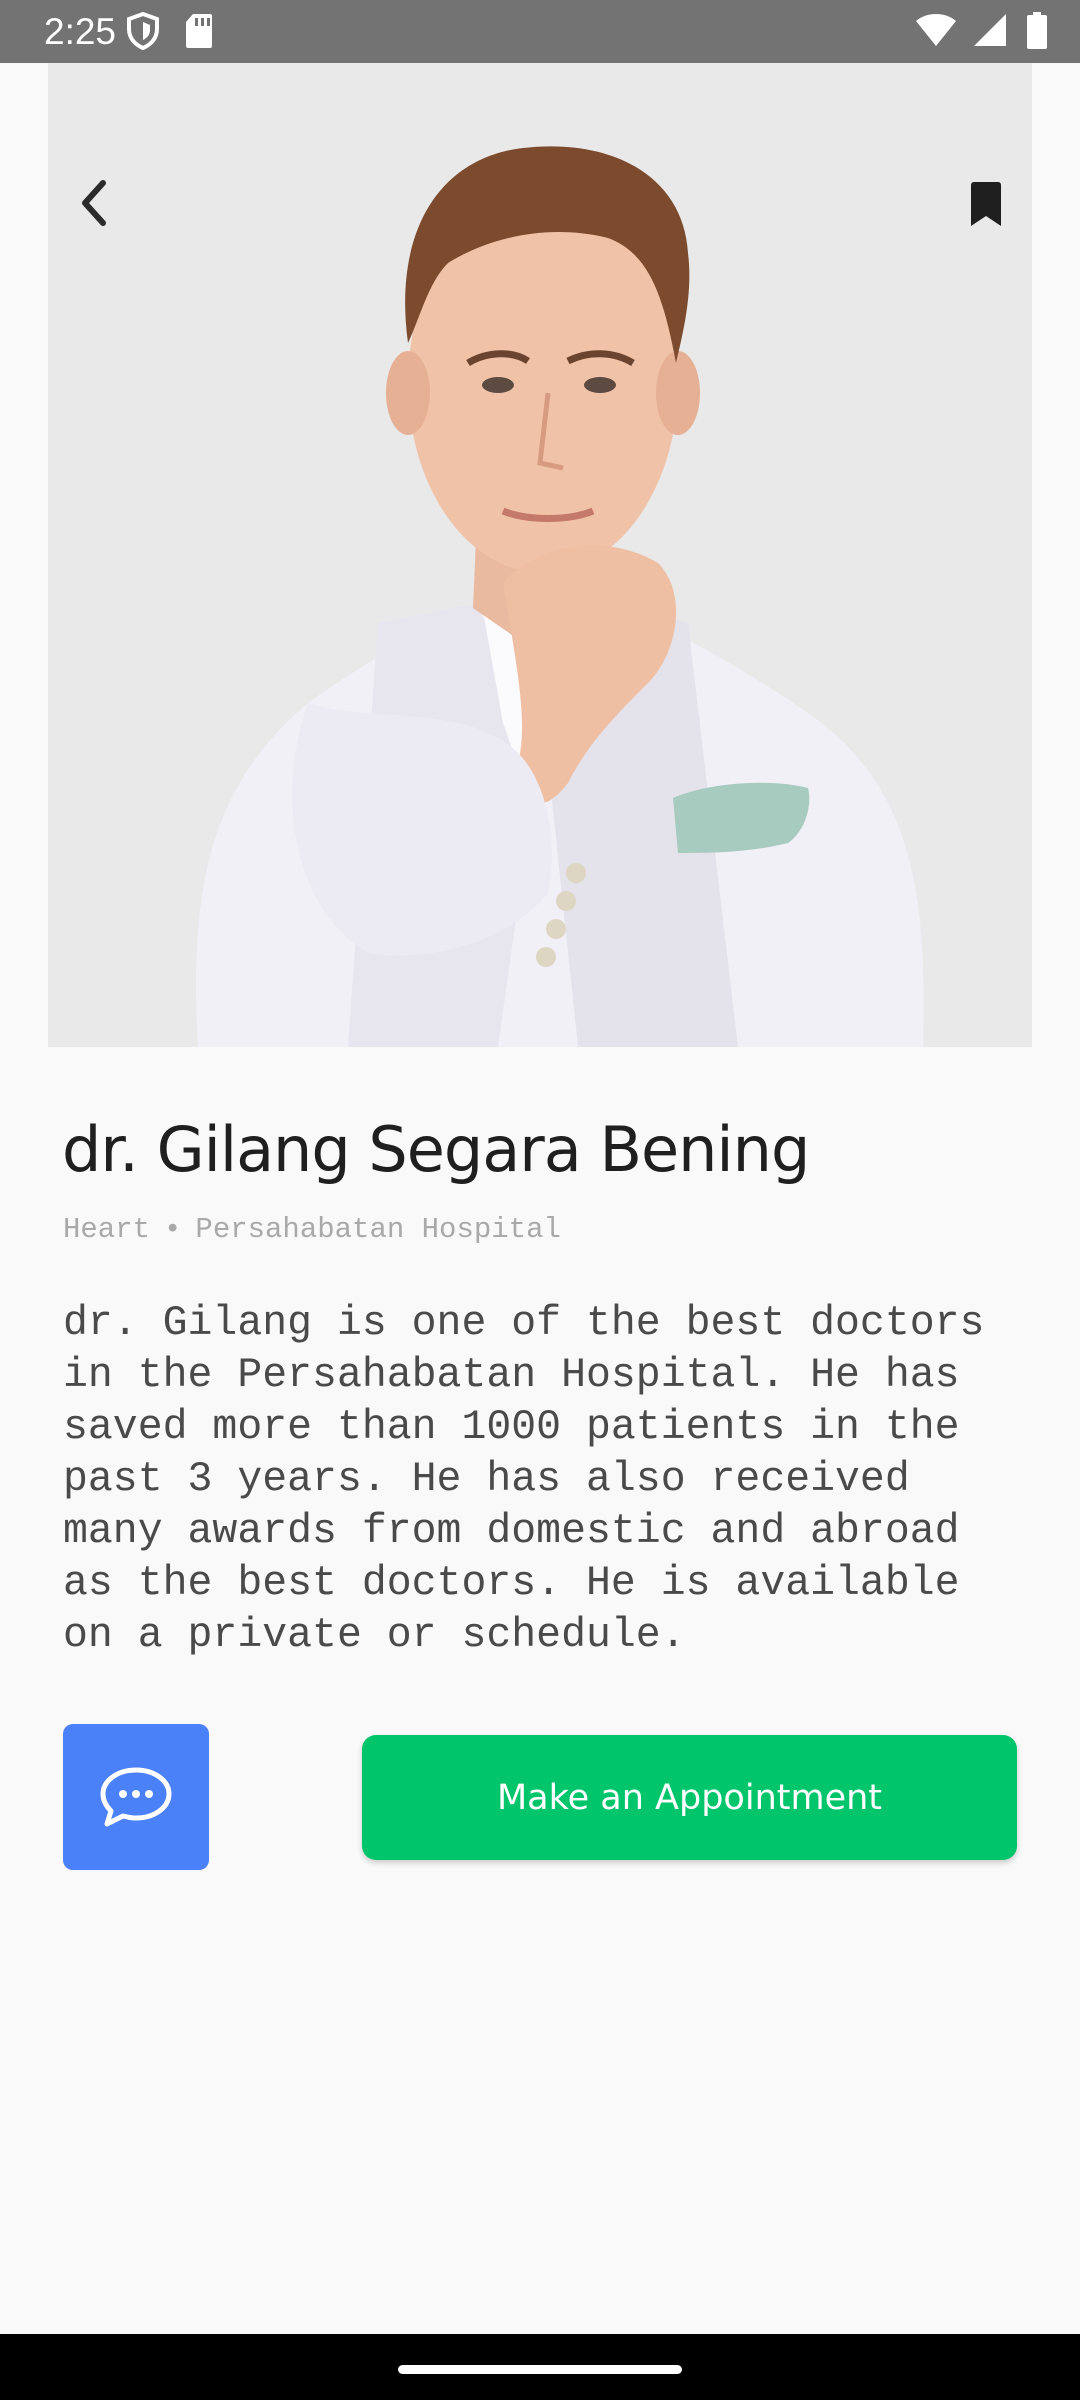  Describe the element at coordinates (1037, 30) in the screenshot. I see `battery-icon` at that location.